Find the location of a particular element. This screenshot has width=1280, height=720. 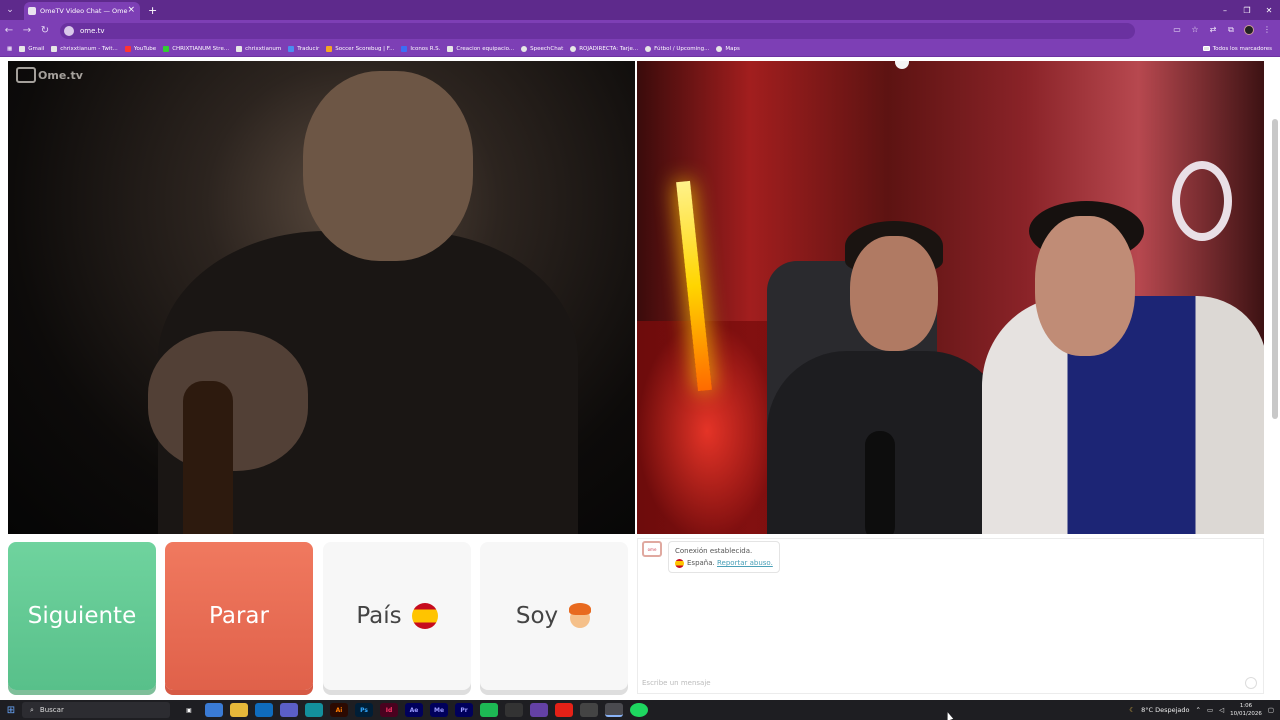

bookmark-item: SpeechChat is located at coordinates (542, 48).